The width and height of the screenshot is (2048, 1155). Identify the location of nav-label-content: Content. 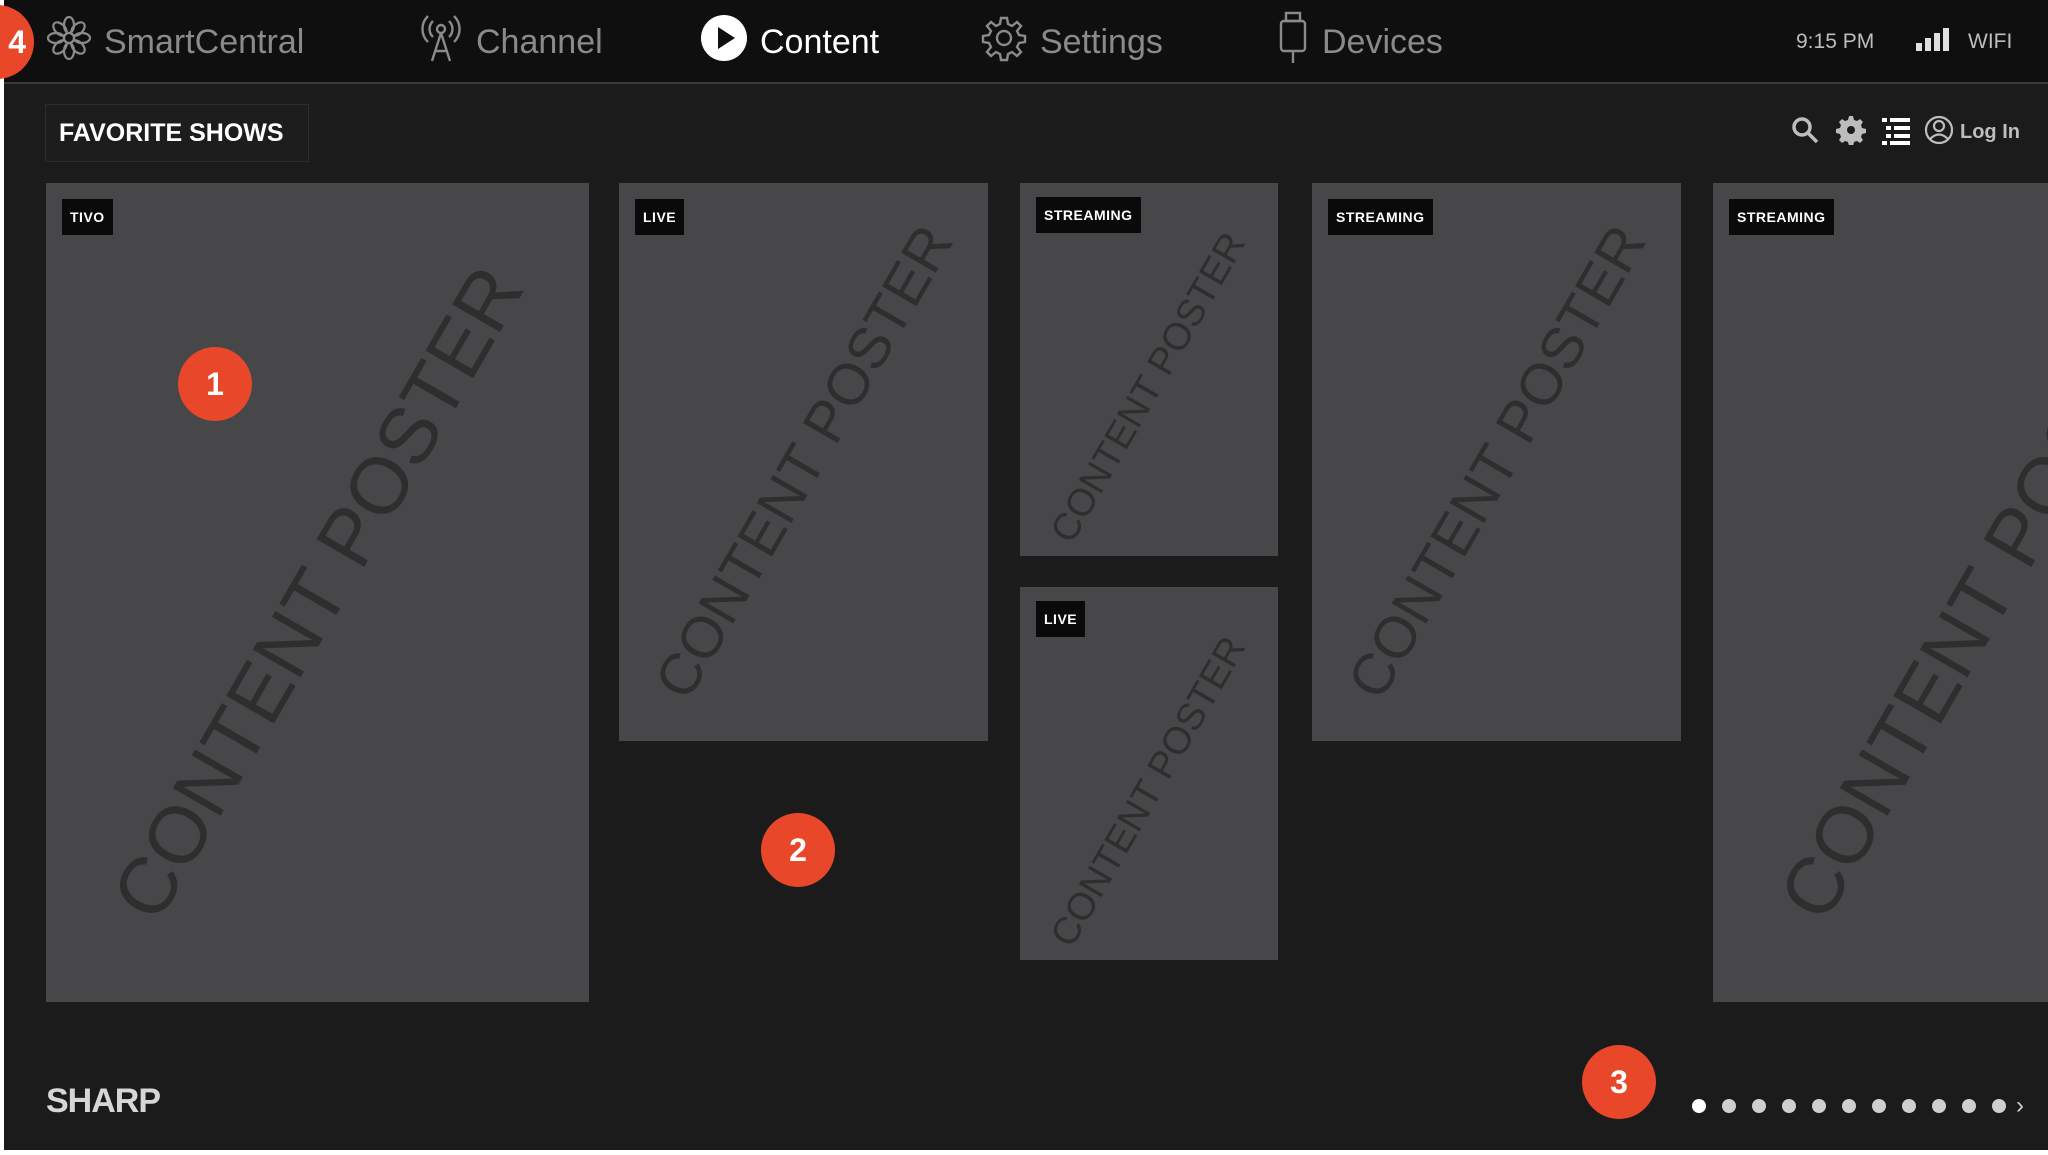
(820, 41).